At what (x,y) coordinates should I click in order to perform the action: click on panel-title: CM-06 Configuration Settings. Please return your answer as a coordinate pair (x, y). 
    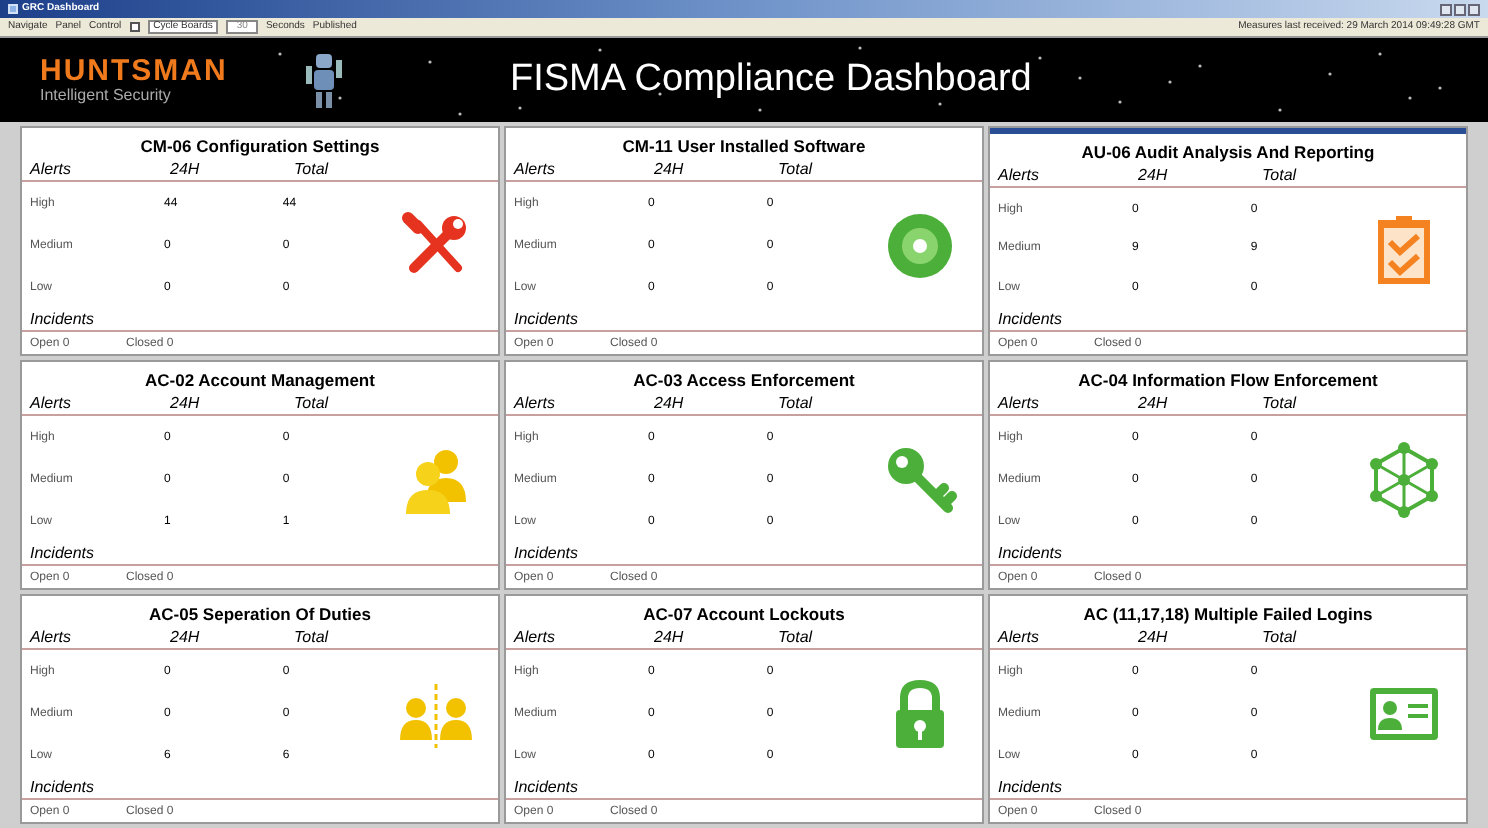
    Looking at the image, I should click on (260, 146).